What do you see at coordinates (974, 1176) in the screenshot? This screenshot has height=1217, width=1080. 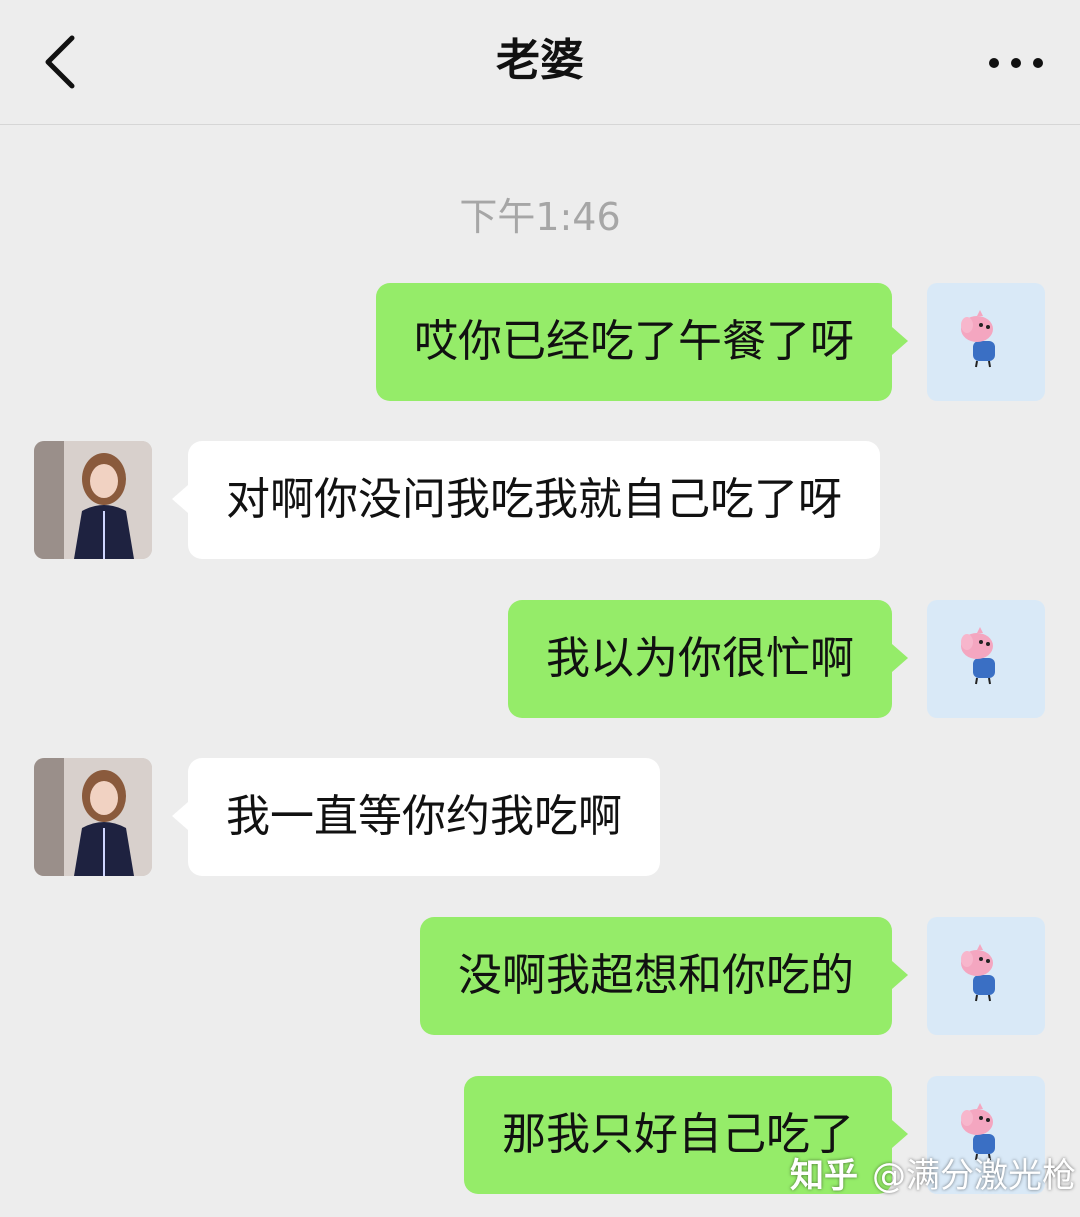 I see `watermark-handle: @满分激光枪` at bounding box center [974, 1176].